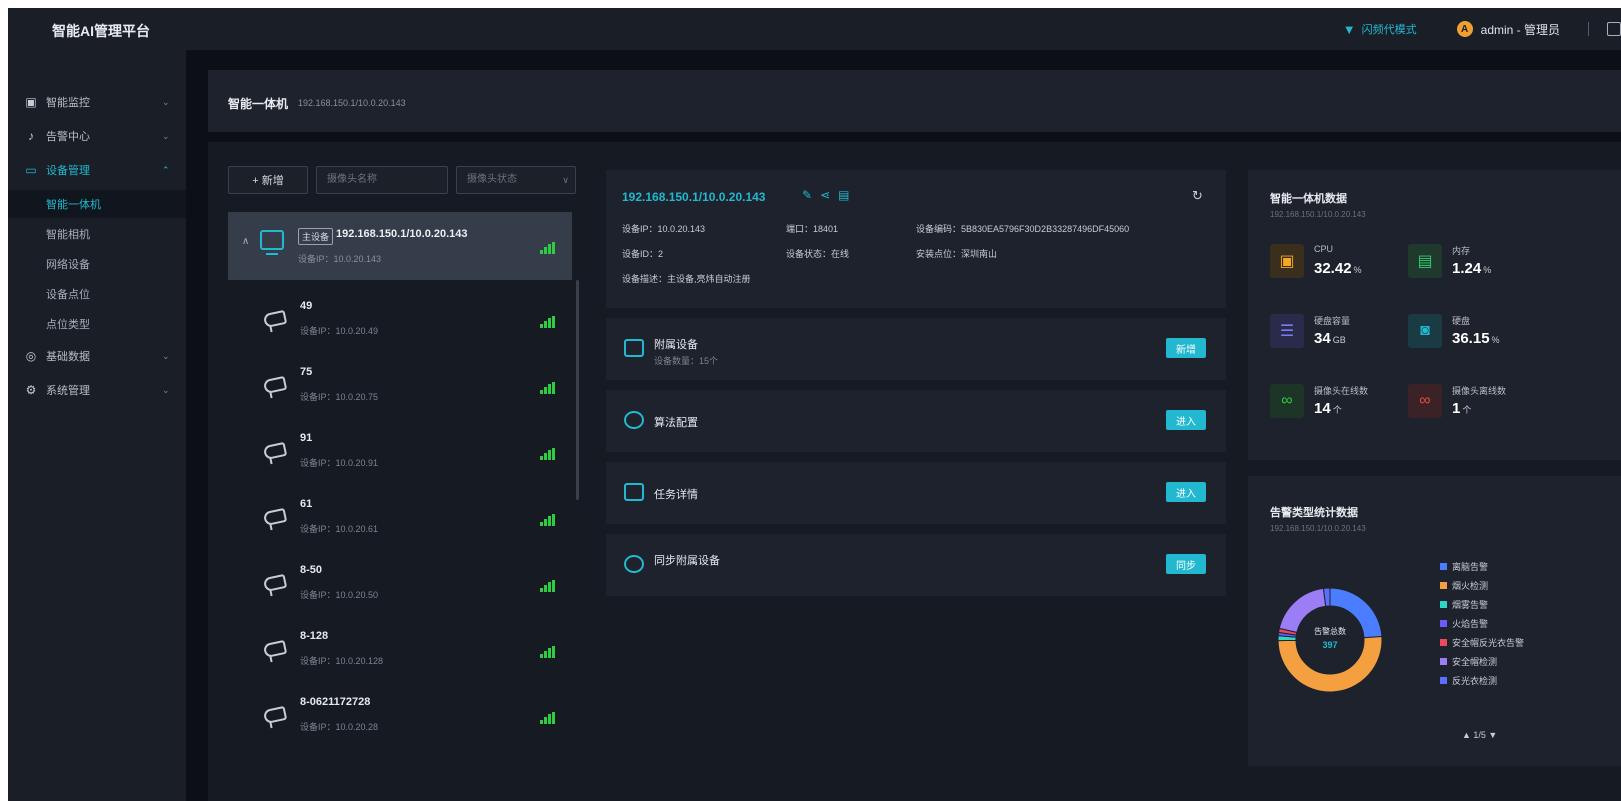  I want to click on mode-toggle: ▼ 闪频代模式, so click(1380, 29).